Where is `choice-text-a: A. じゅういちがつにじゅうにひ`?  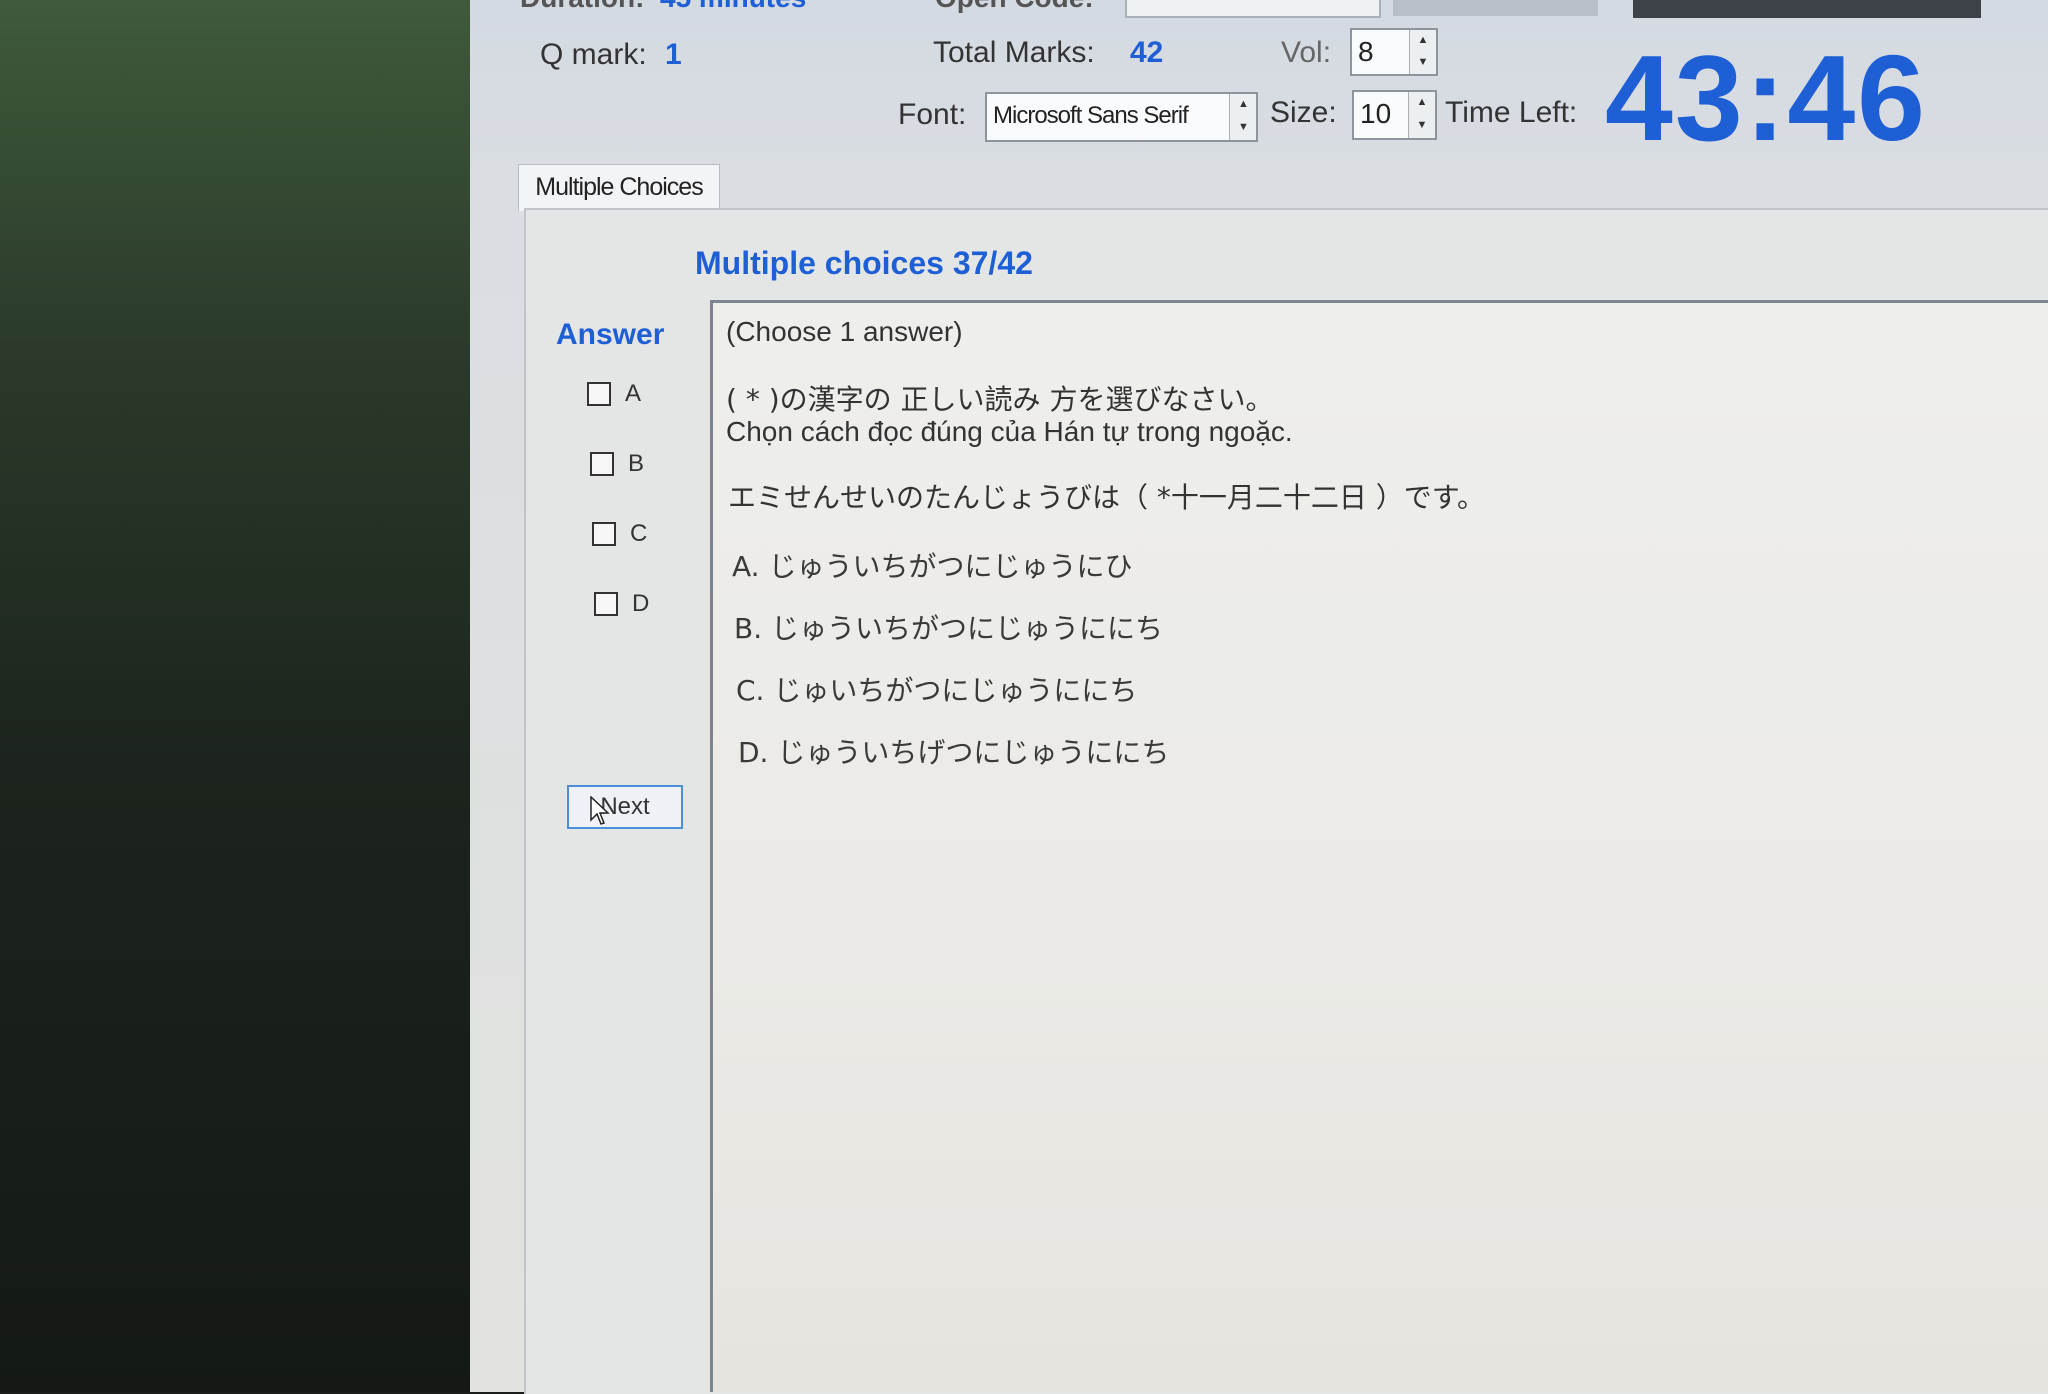
choice-text-a: A. じゅういちがつにじゅうにひ is located at coordinates (932, 566).